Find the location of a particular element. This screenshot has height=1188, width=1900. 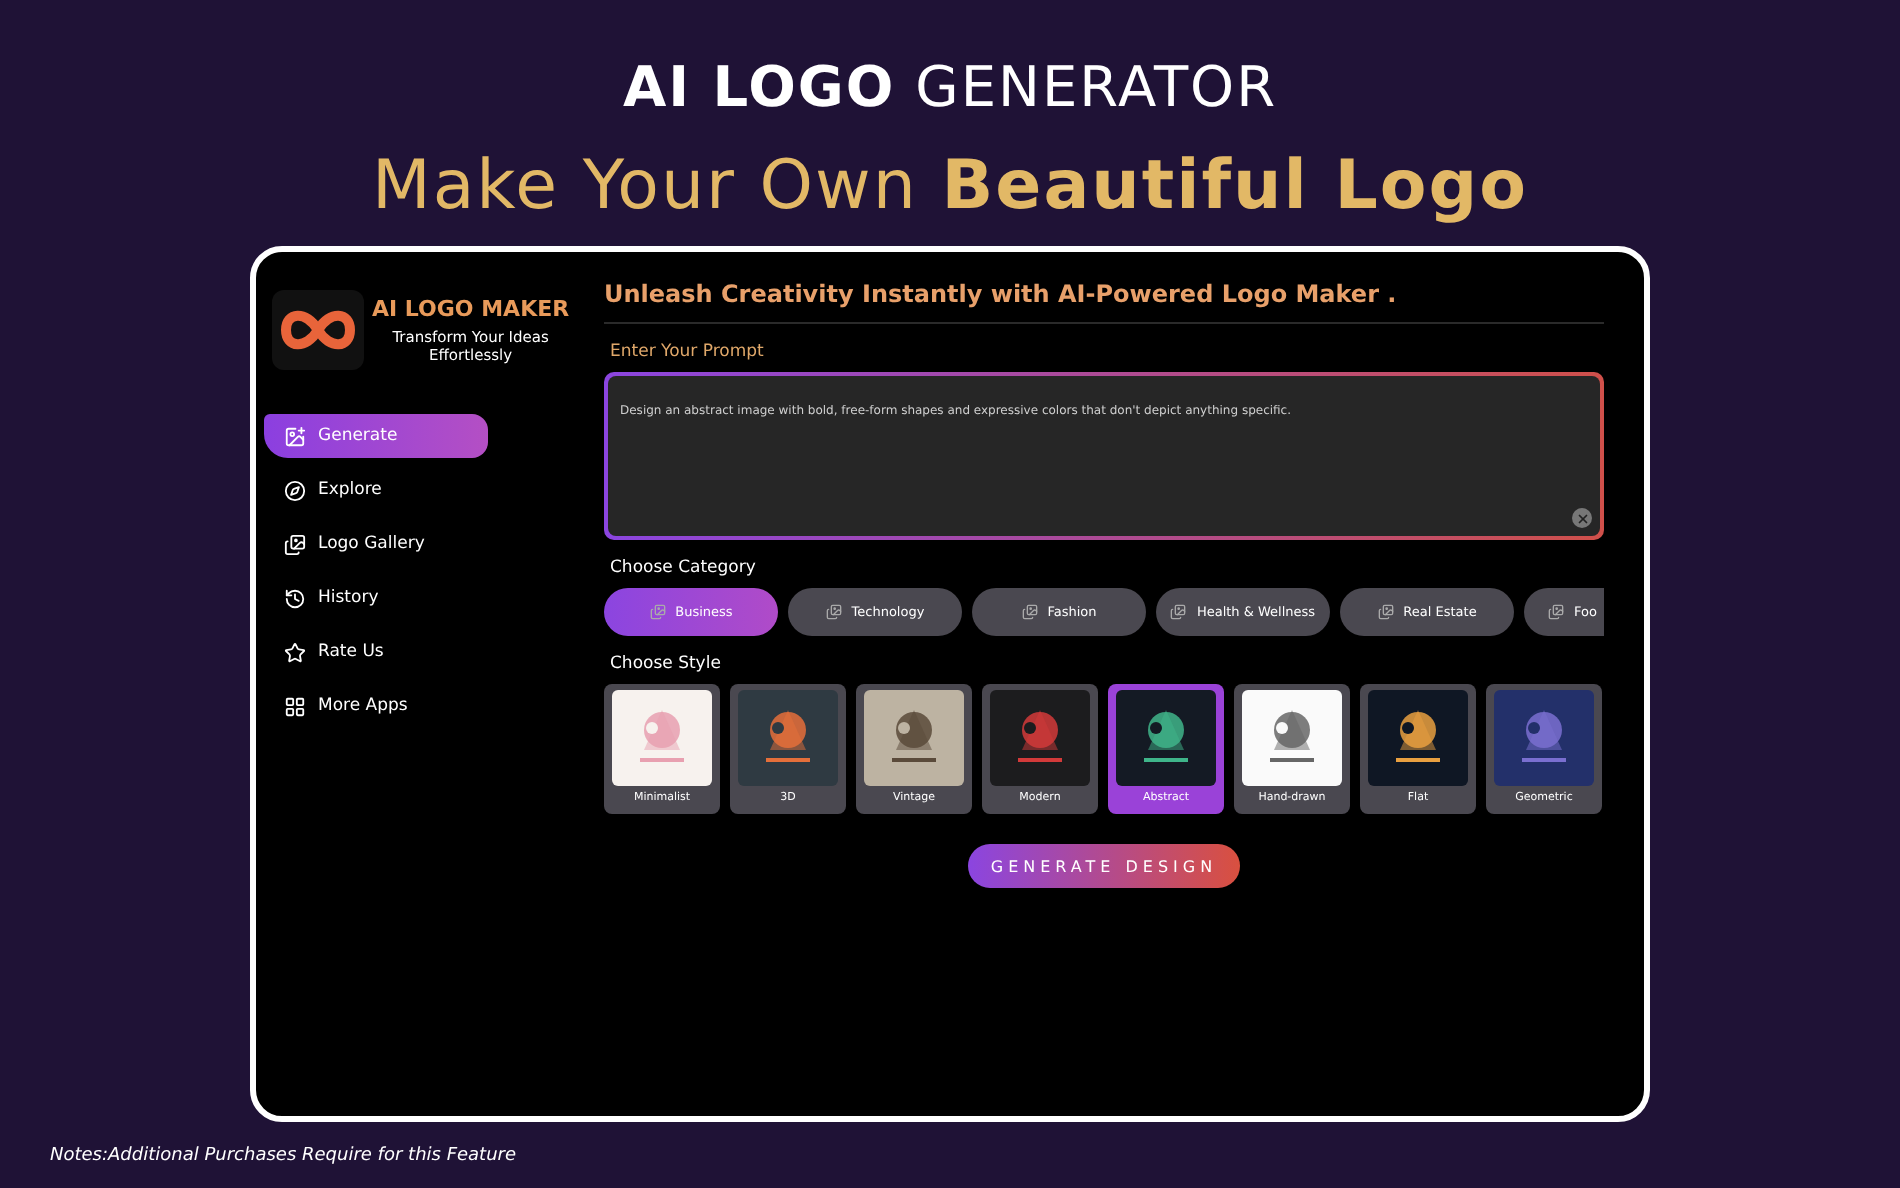

subheadline: Make Your Own Beautiful Logo is located at coordinates (950, 186).